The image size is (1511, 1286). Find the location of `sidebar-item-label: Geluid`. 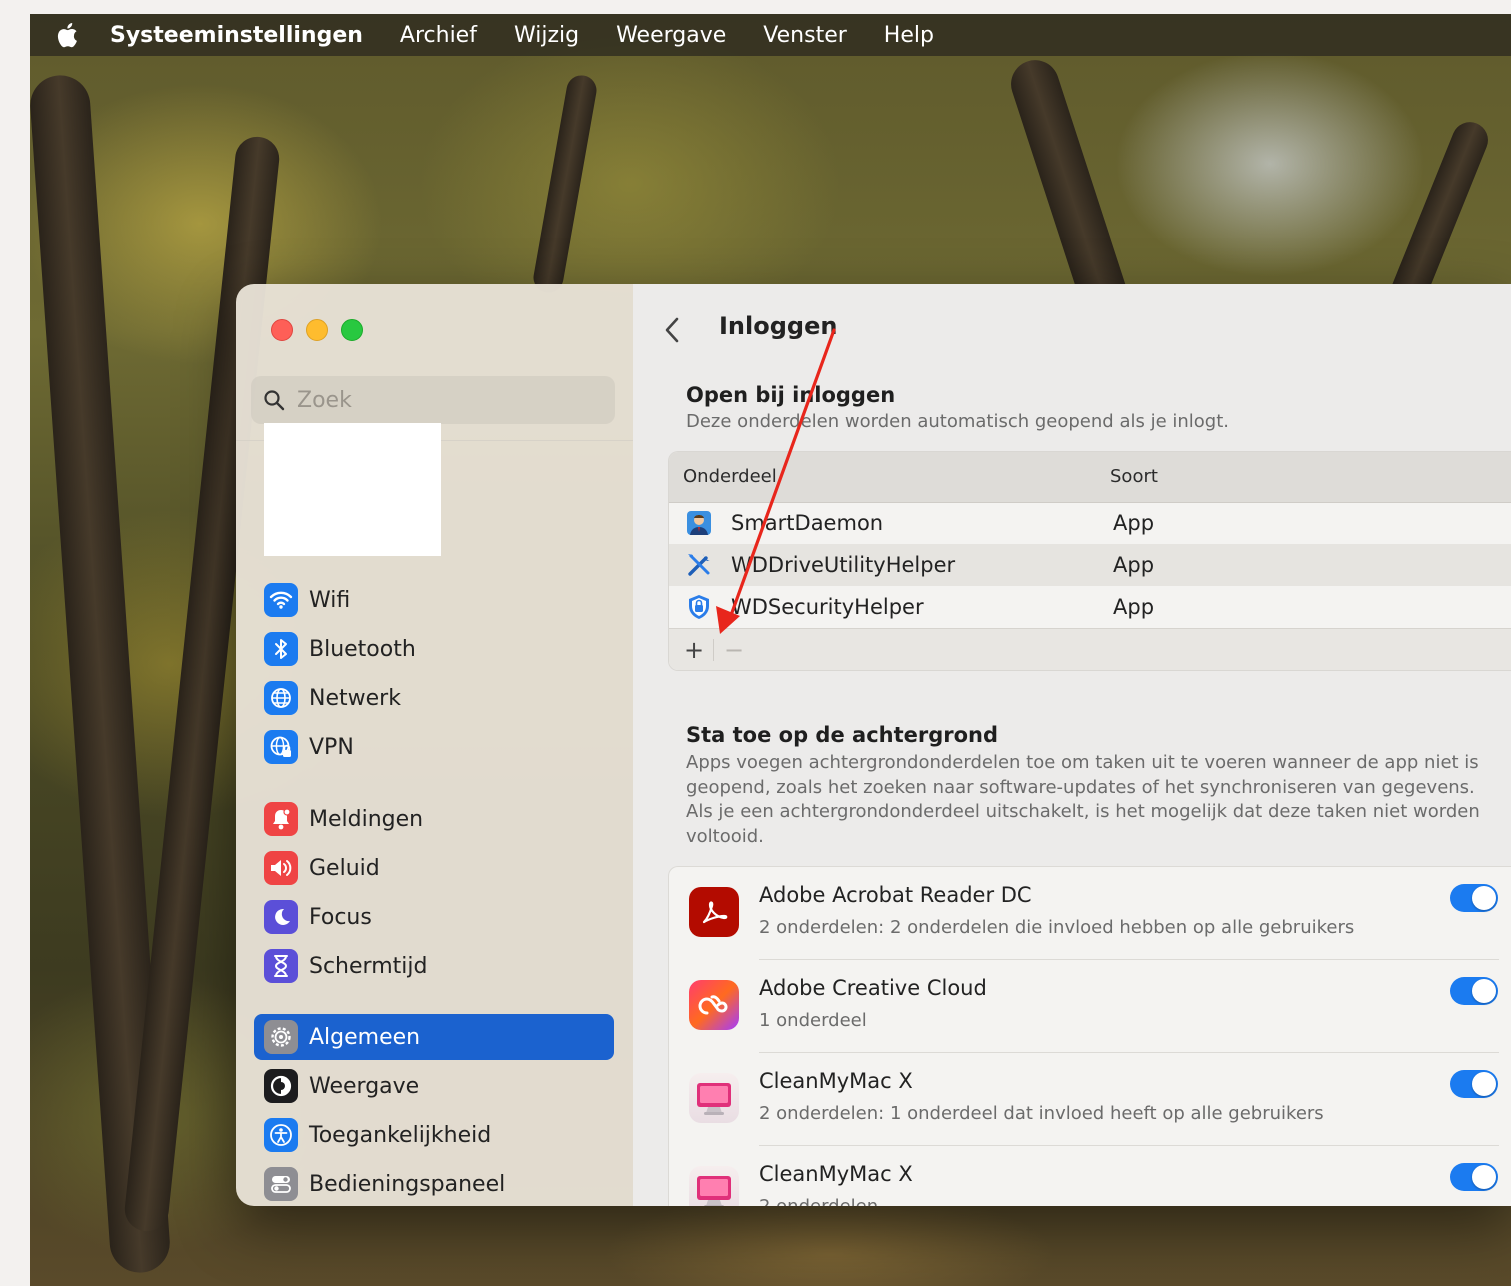

sidebar-item-label: Geluid is located at coordinates (344, 868).